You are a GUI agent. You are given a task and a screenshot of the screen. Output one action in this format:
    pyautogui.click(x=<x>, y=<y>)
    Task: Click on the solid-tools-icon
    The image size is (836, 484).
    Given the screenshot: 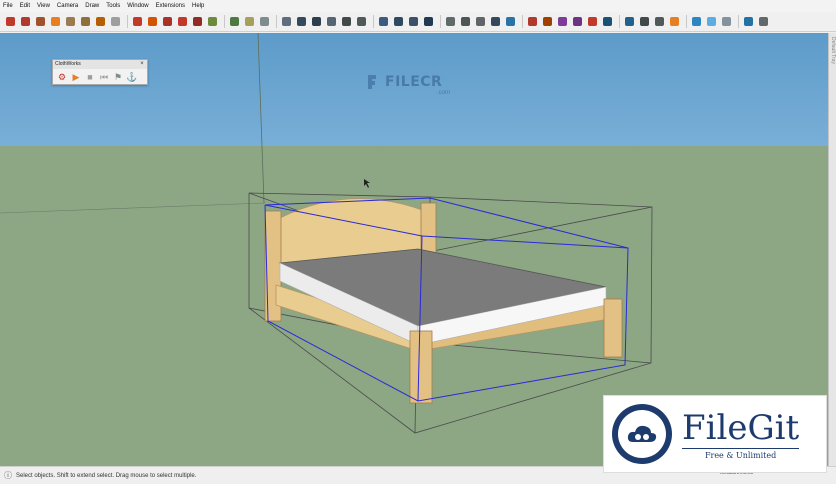 What is the action you would take?
    pyautogui.click(x=748, y=21)
    